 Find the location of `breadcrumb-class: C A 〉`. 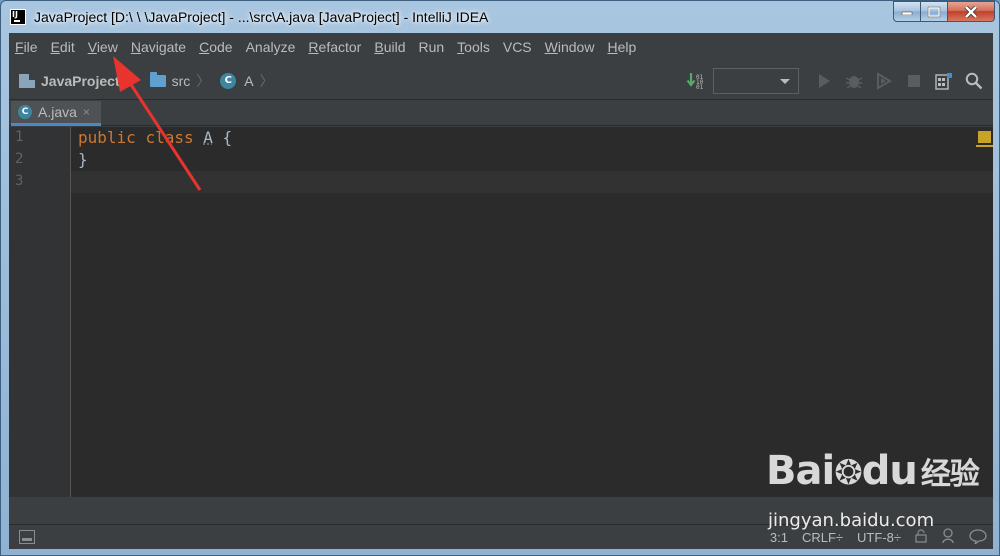

breadcrumb-class: C A 〉 is located at coordinates (246, 81).